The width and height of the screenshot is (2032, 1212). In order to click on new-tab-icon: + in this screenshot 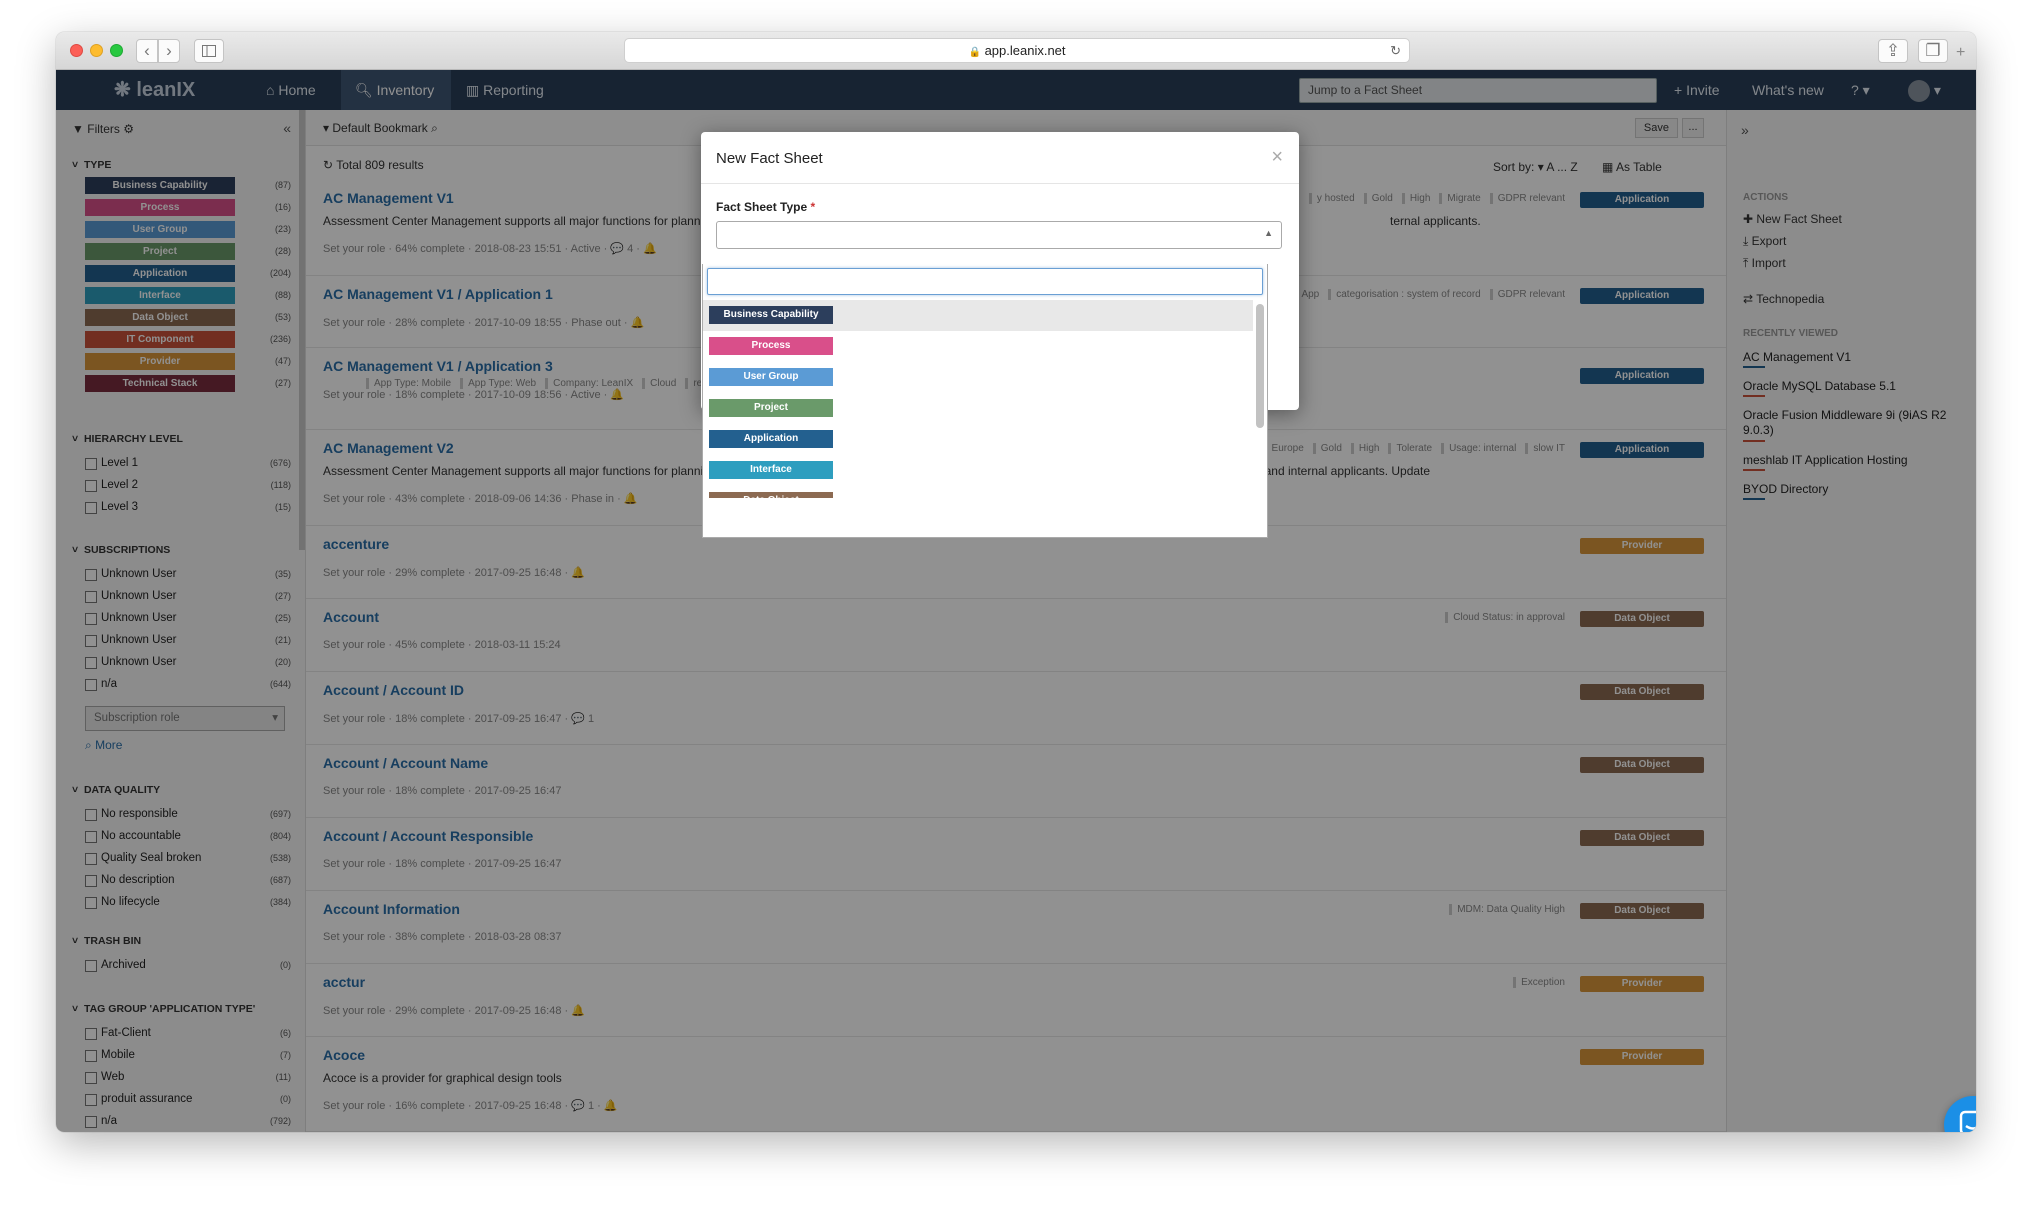, I will do `click(1960, 53)`.